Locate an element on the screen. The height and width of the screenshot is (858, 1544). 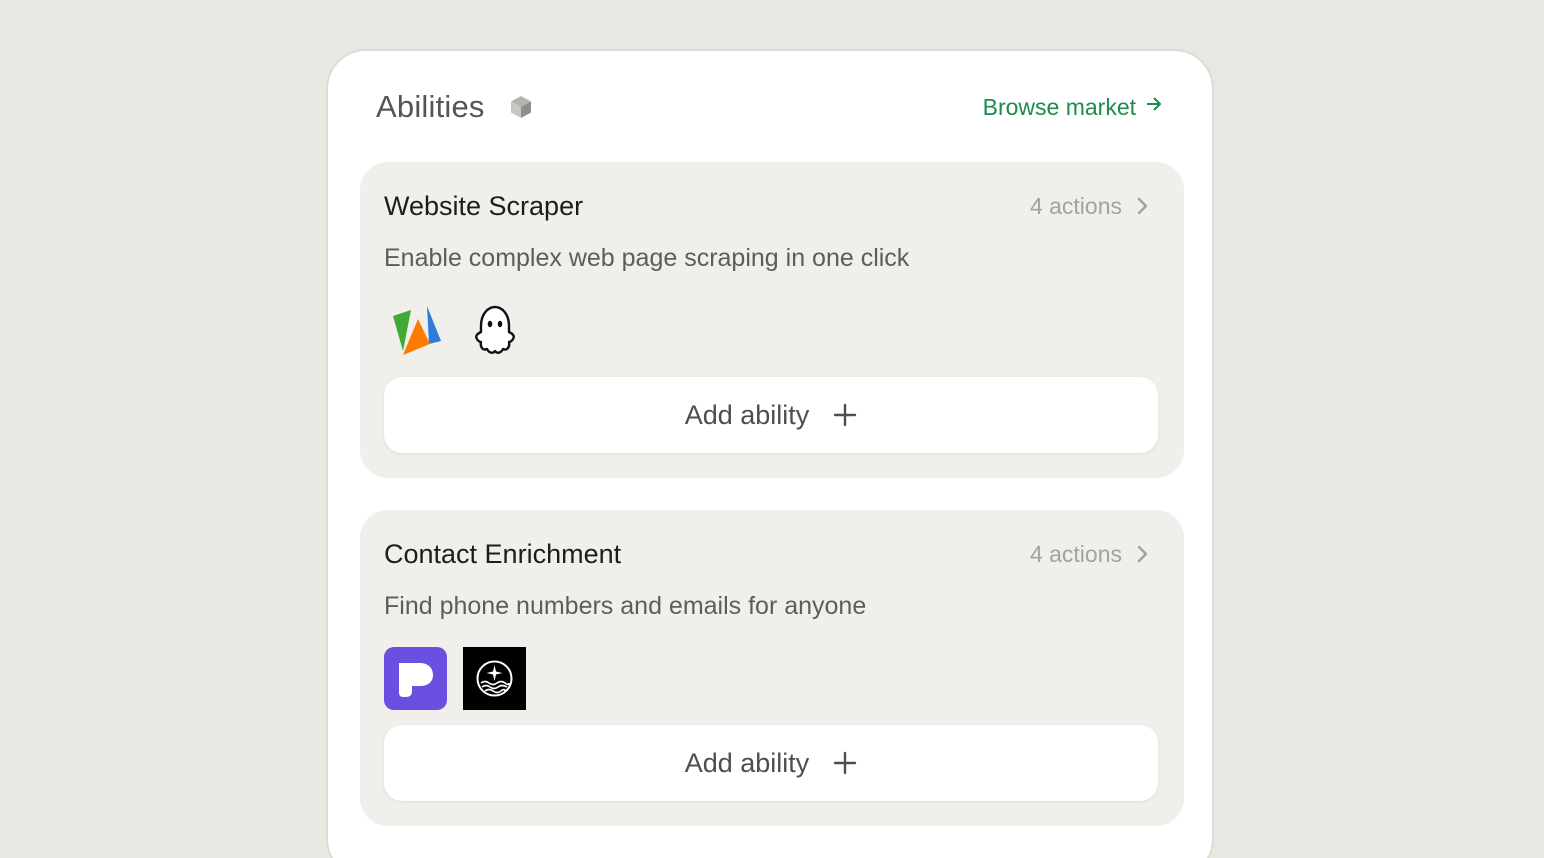
card-description: Find phone numbers and emails for anyone is located at coordinates (625, 606).